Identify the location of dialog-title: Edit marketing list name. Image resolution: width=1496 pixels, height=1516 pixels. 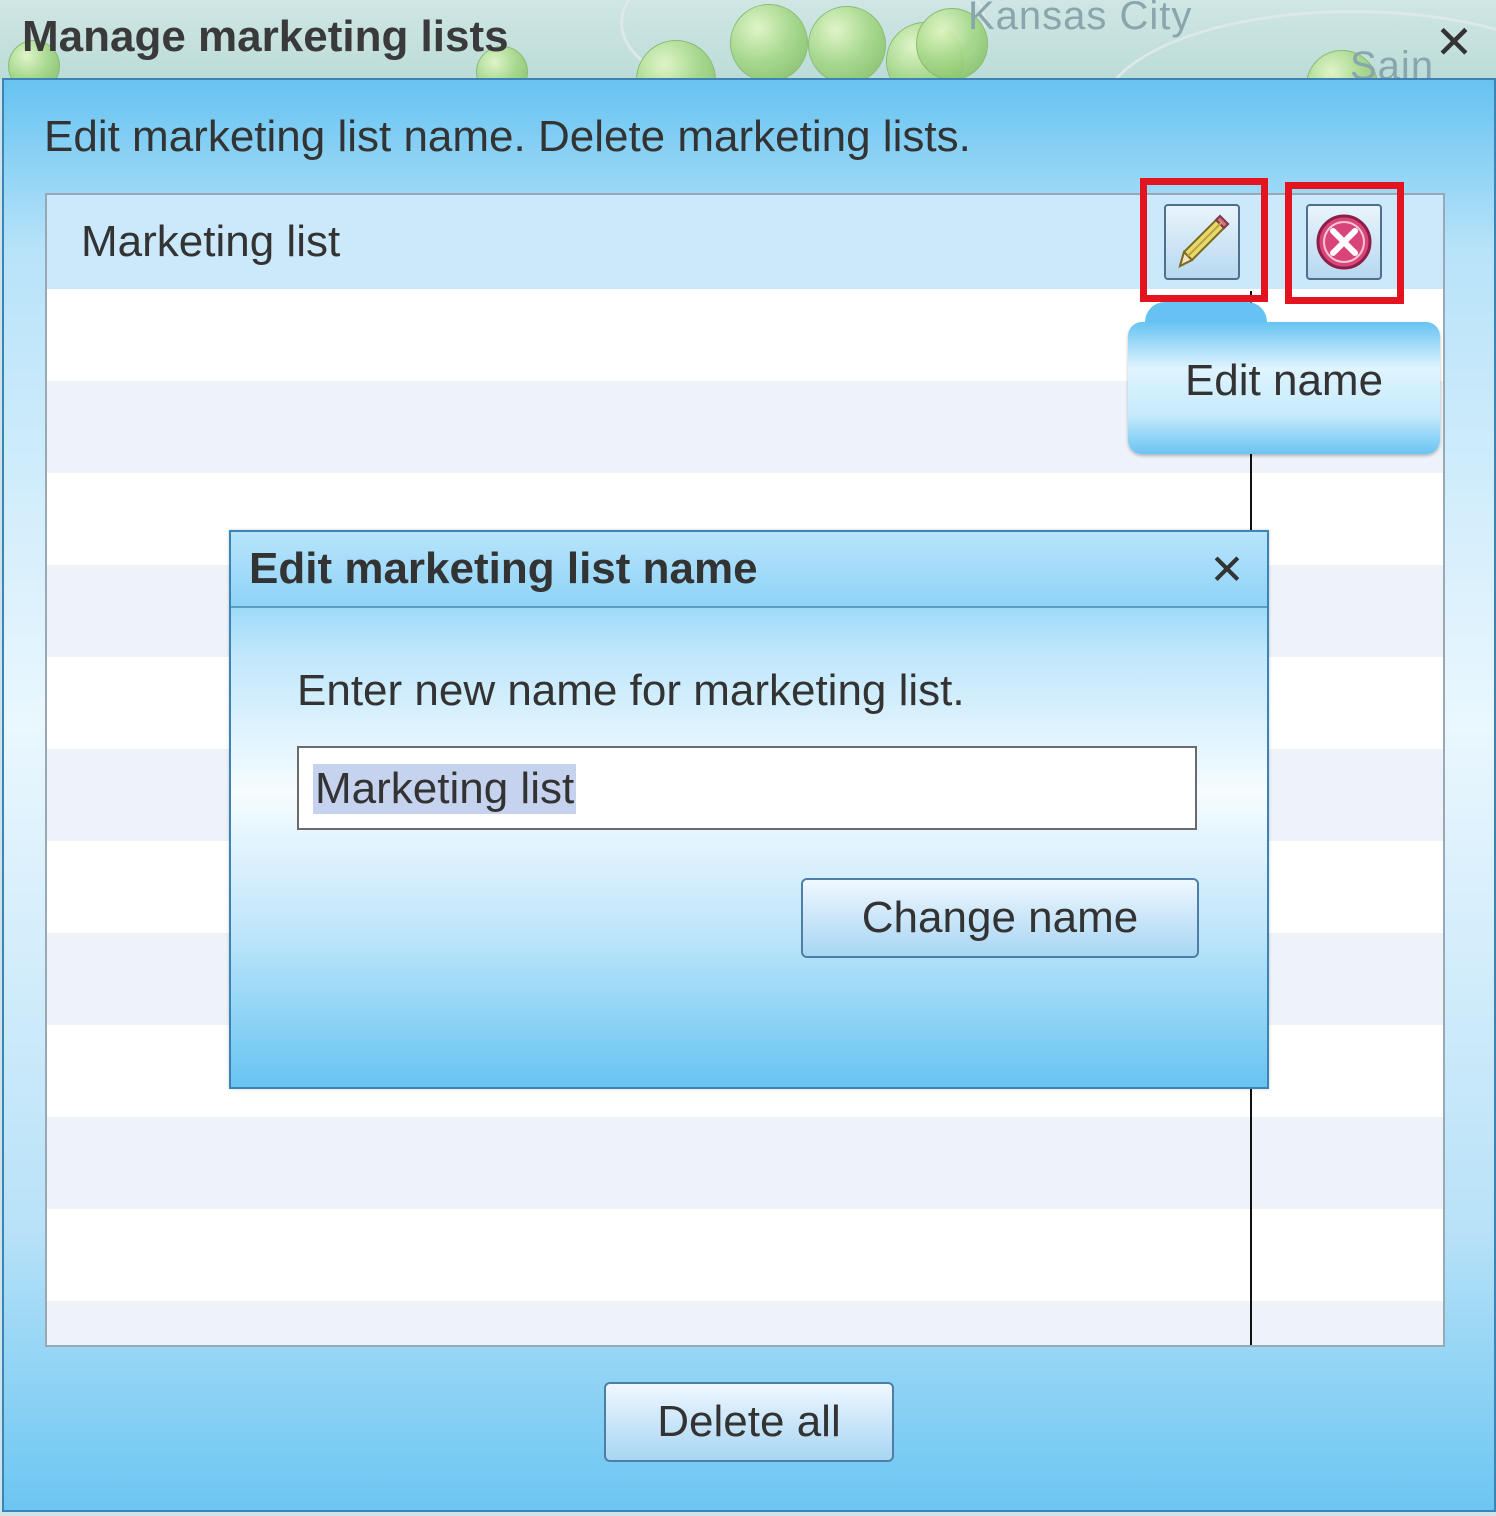
(503, 568).